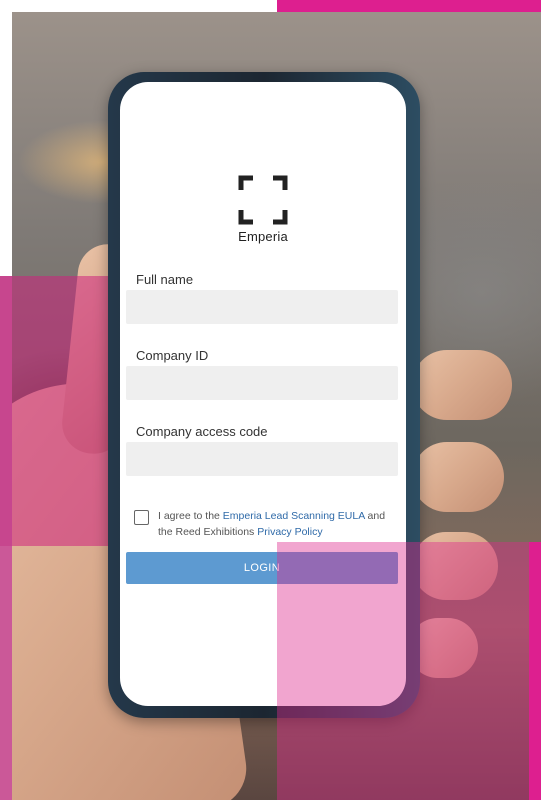  I want to click on pink-accent-bar-right, so click(535, 671).